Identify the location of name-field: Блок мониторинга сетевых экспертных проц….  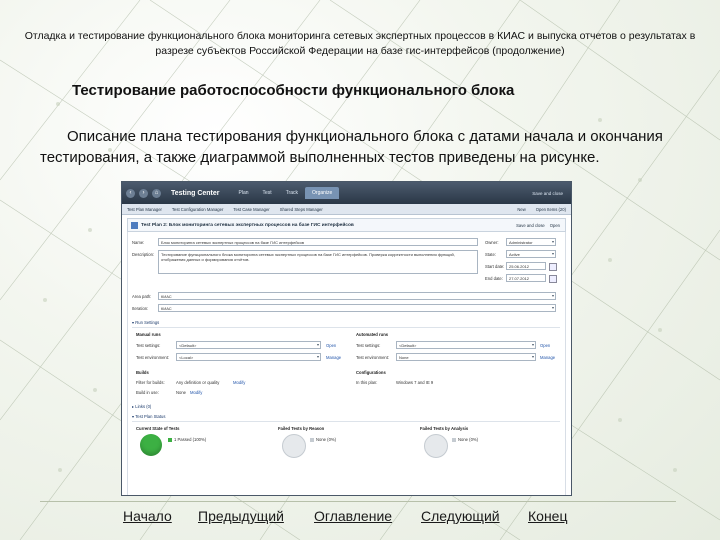
(318, 242).